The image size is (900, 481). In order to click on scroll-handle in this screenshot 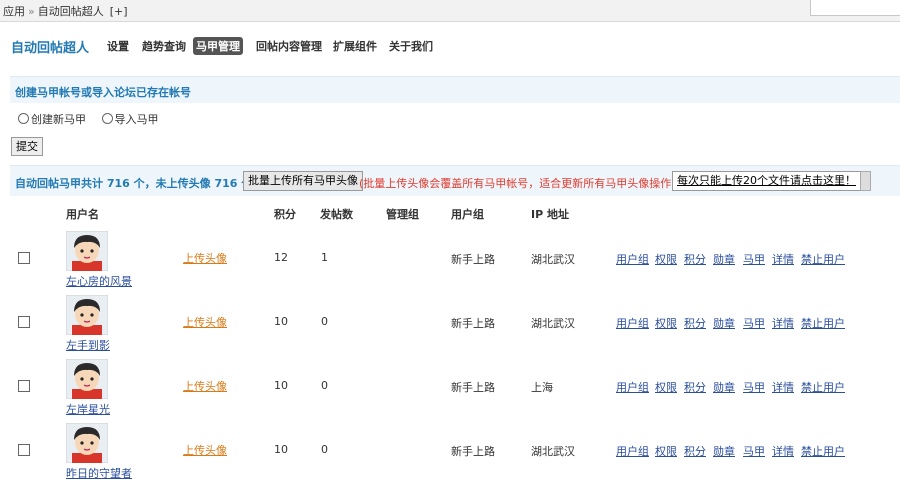, I will do `click(865, 181)`.